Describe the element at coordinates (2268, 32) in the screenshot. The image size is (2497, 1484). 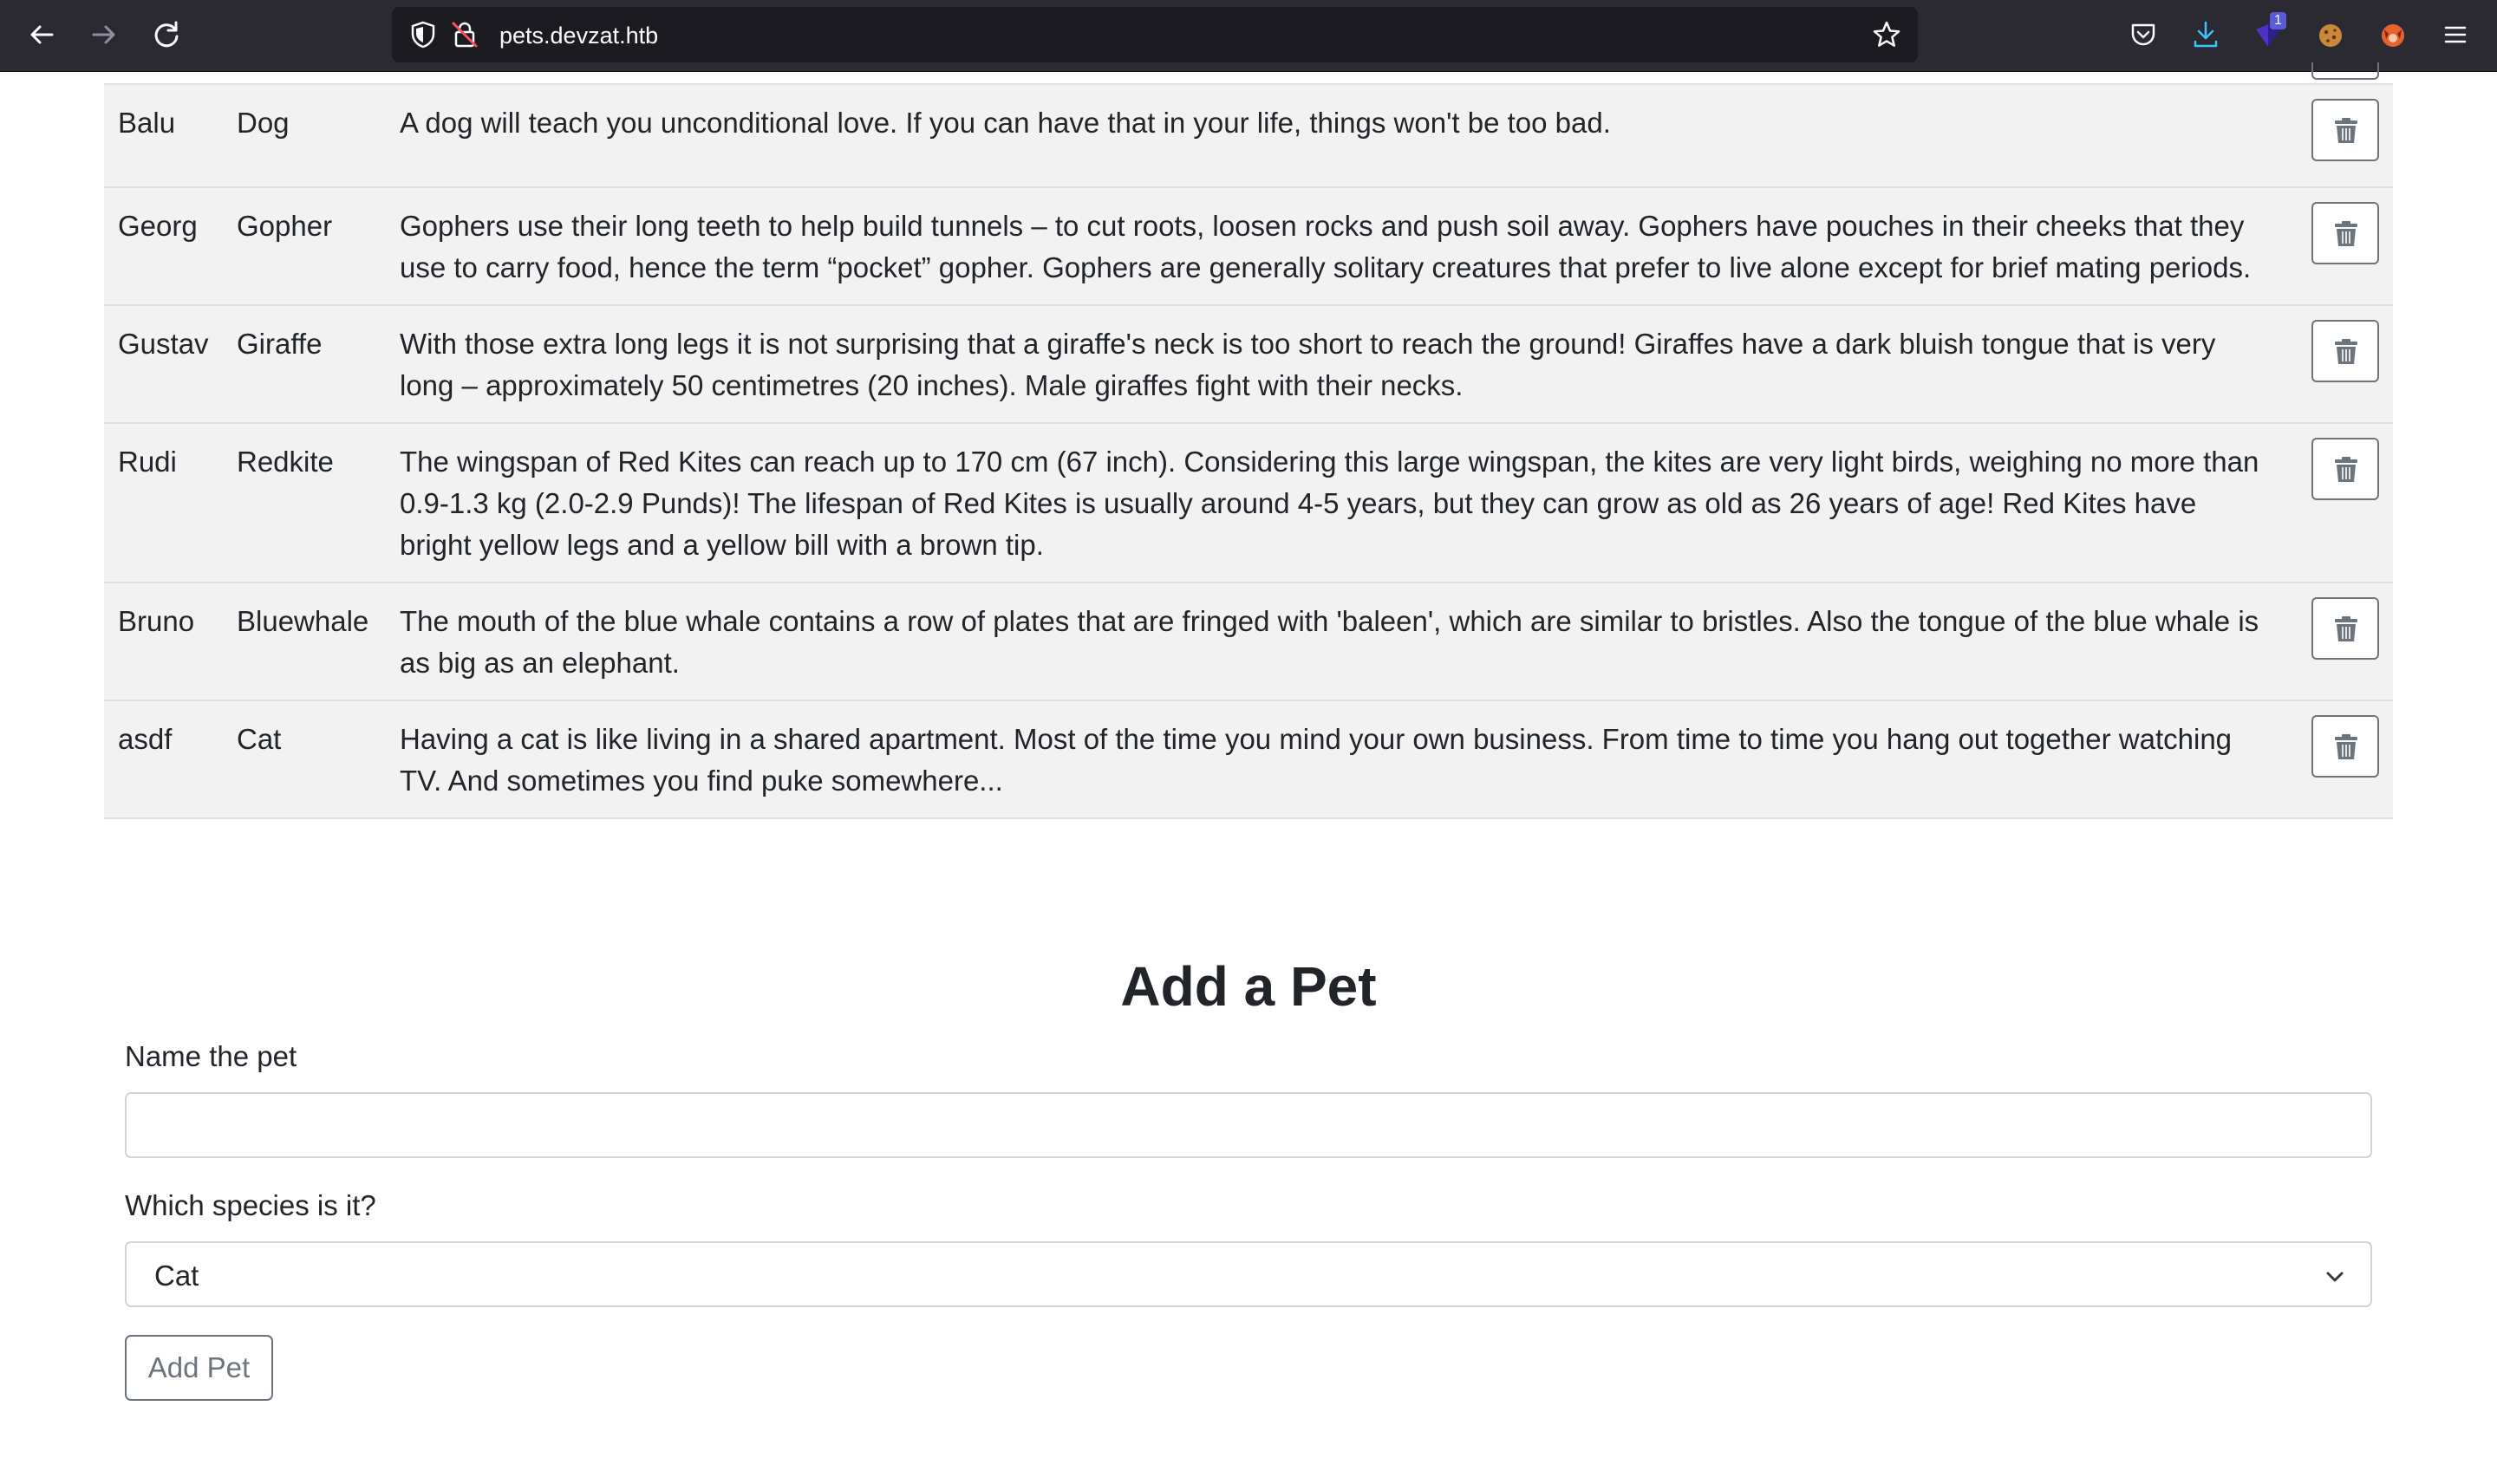
I see `extension-button: 1` at that location.